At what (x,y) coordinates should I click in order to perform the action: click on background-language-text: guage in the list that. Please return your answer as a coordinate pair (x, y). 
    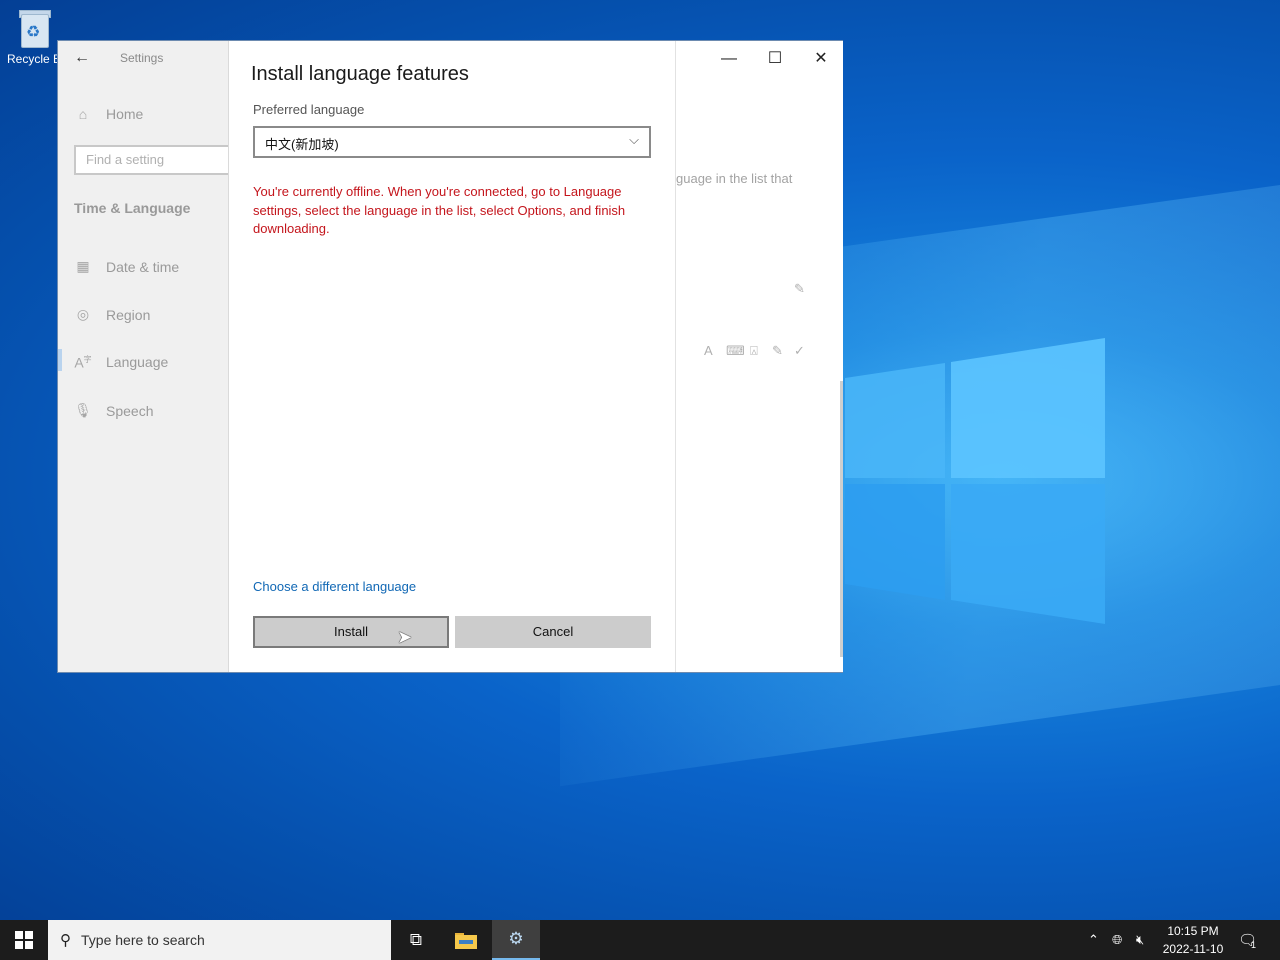
    Looking at the image, I should click on (734, 178).